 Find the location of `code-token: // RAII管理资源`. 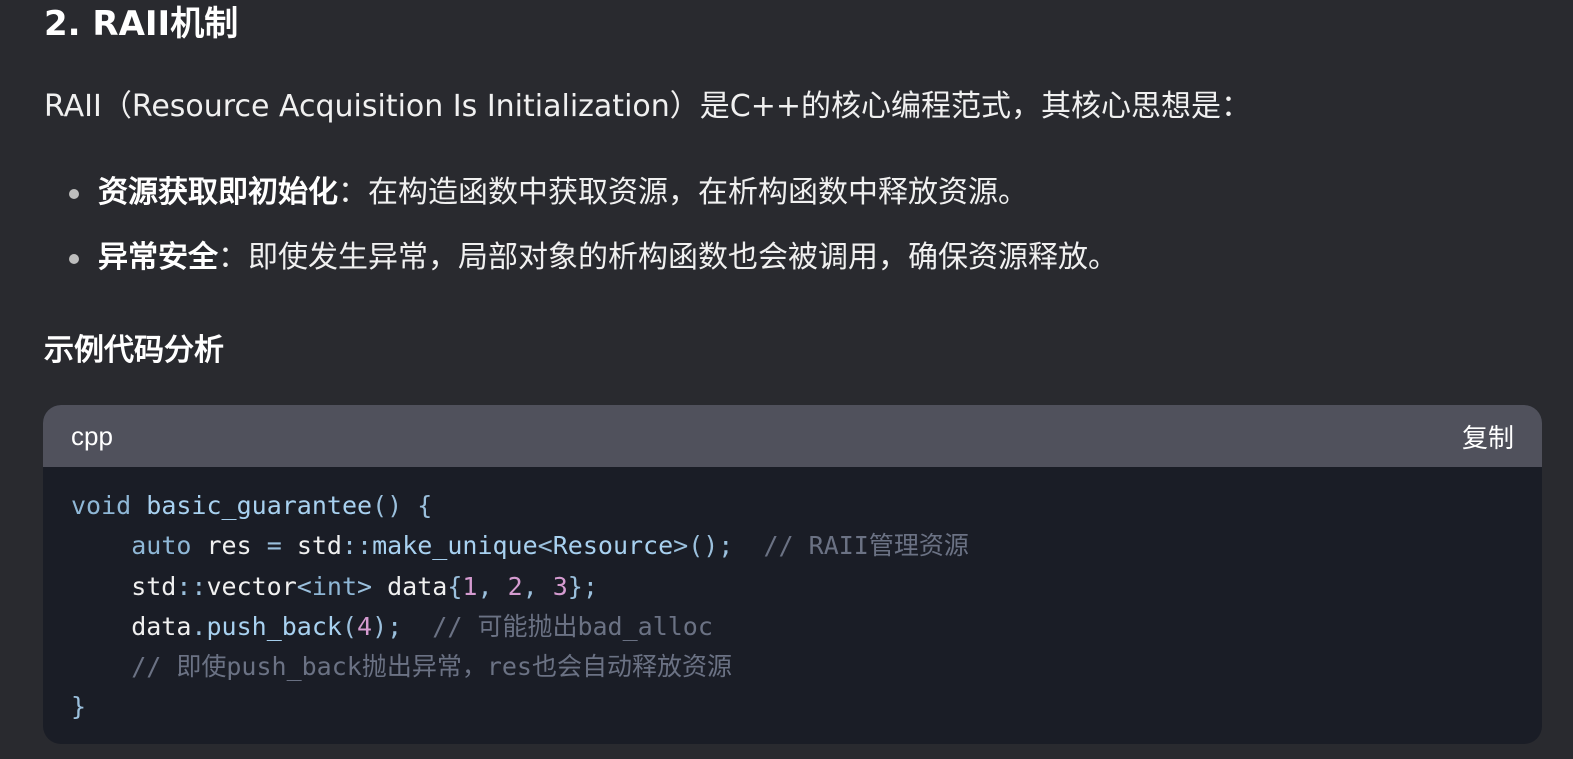

code-token: // RAII管理资源 is located at coordinates (866, 546).